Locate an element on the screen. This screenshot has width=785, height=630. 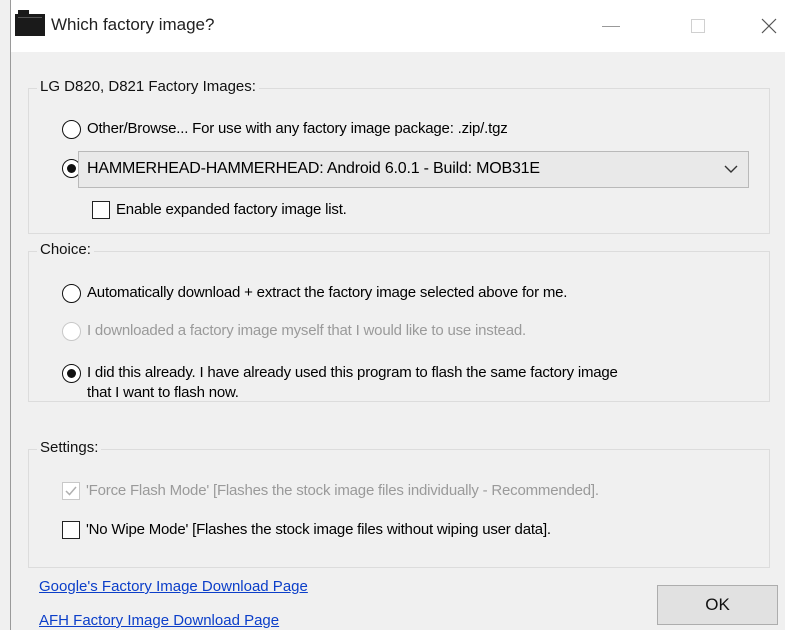
google-factory-image-link: Google's Factory Image Download Page is located at coordinates (173, 586).